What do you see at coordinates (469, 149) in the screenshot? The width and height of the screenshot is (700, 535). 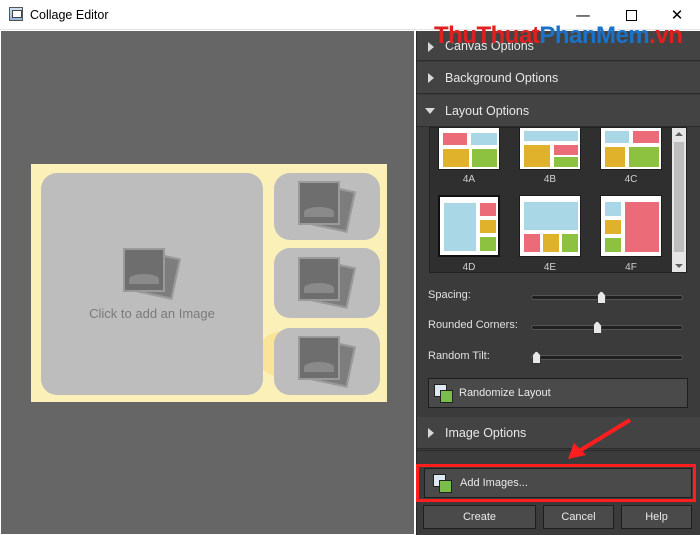 I see `layout-thumb-4a` at bounding box center [469, 149].